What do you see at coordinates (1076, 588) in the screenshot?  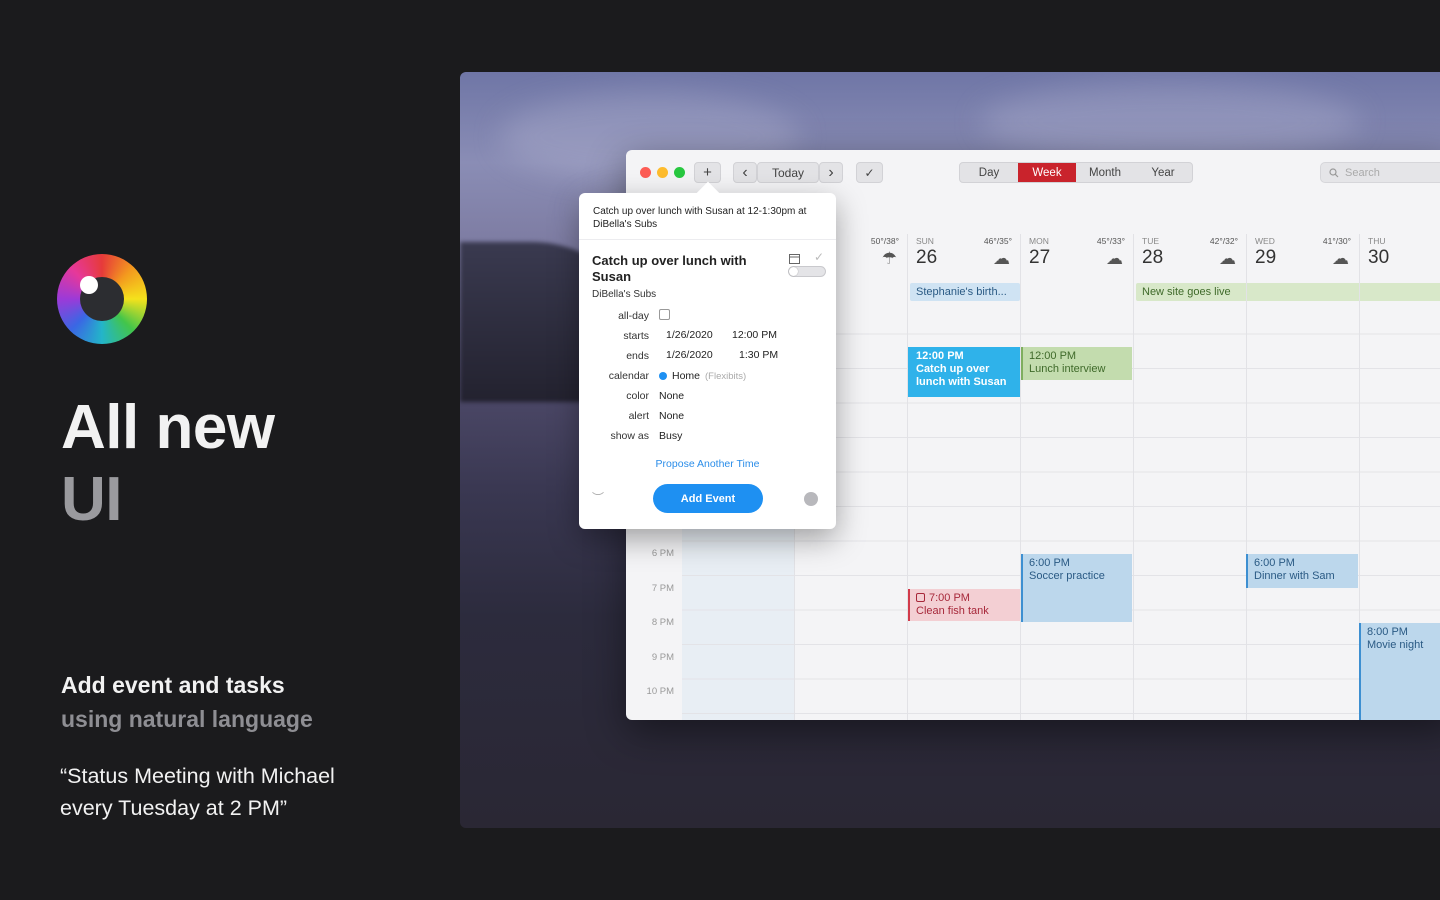 I see `event-block: 6:00 PM Soccer practice` at bounding box center [1076, 588].